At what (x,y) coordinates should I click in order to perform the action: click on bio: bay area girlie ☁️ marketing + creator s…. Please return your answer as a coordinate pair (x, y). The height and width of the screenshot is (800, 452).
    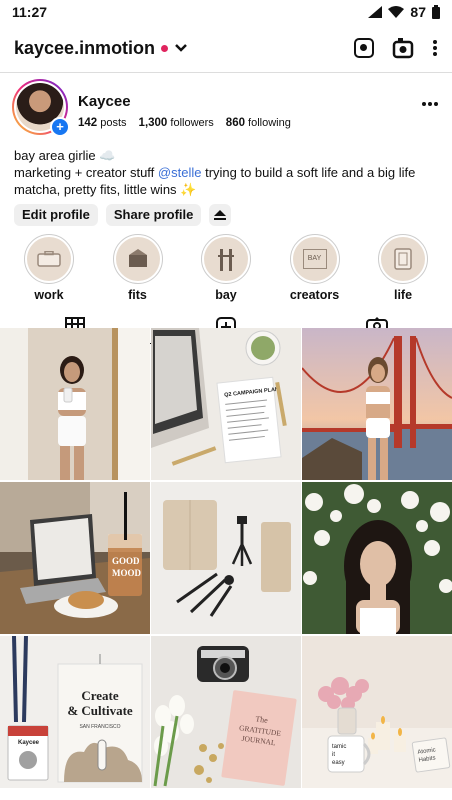
    Looking at the image, I should click on (226, 169).